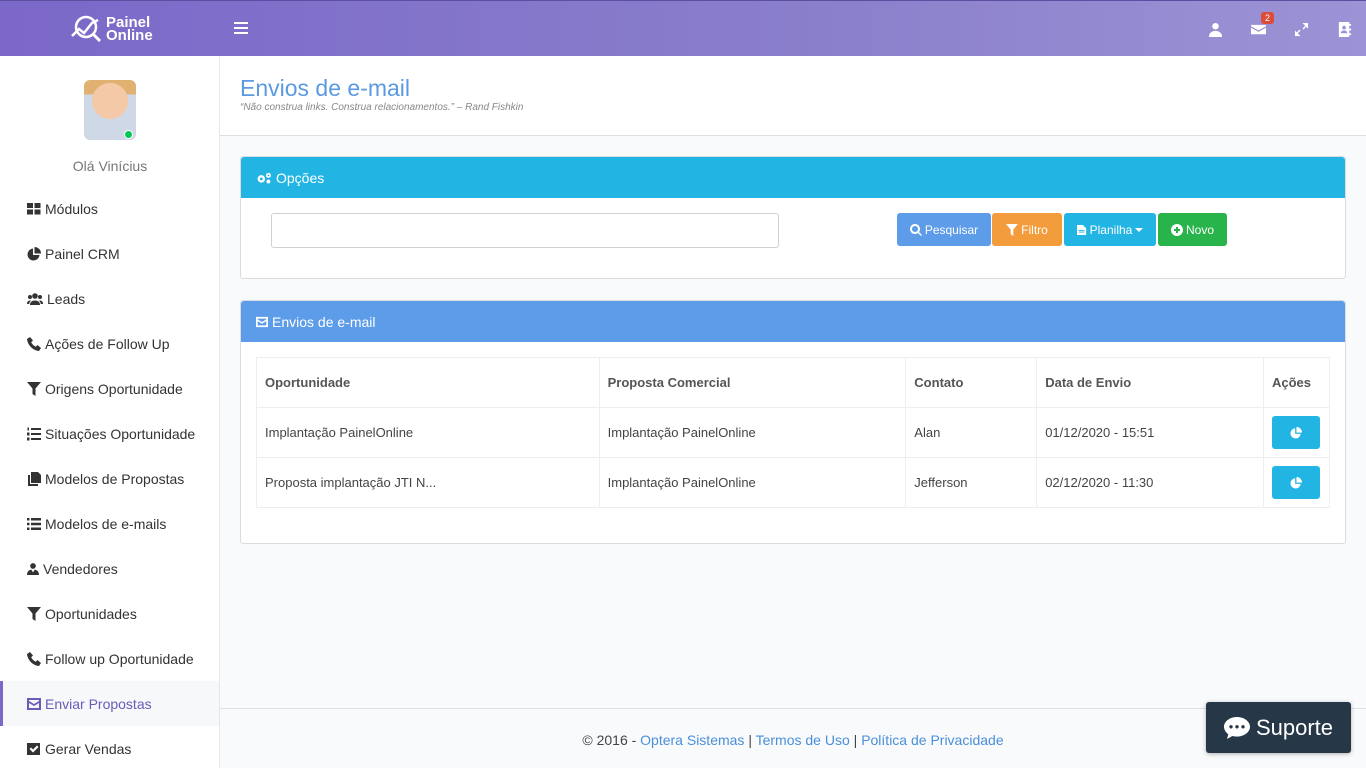 This screenshot has width=1366, height=768. What do you see at coordinates (33, 748) in the screenshot?
I see `check-square-icon` at bounding box center [33, 748].